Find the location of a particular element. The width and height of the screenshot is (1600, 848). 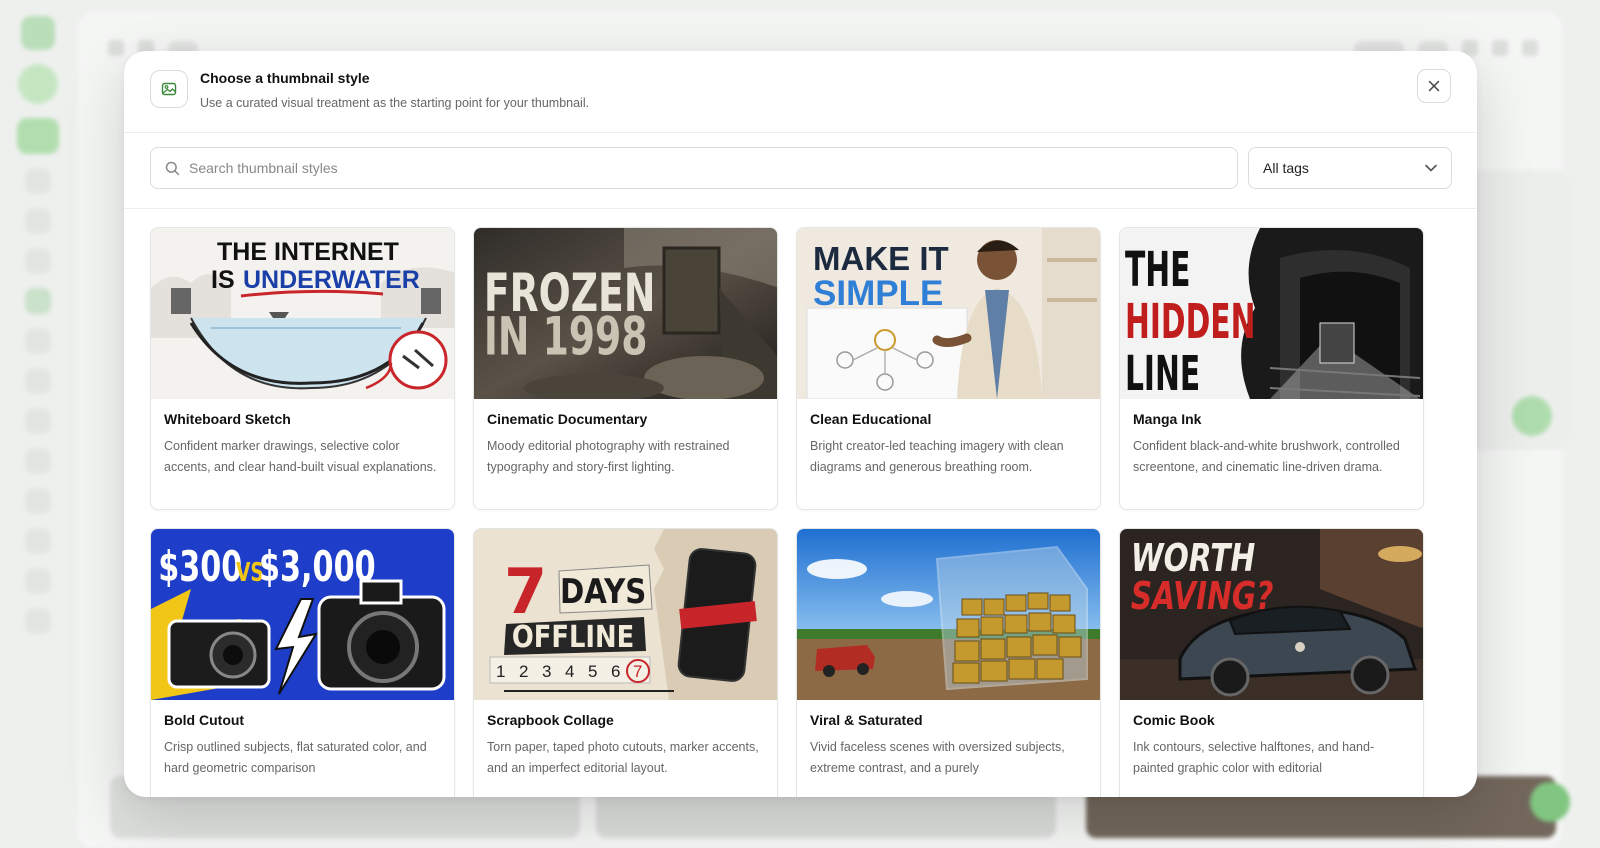

image-icon is located at coordinates (169, 89).